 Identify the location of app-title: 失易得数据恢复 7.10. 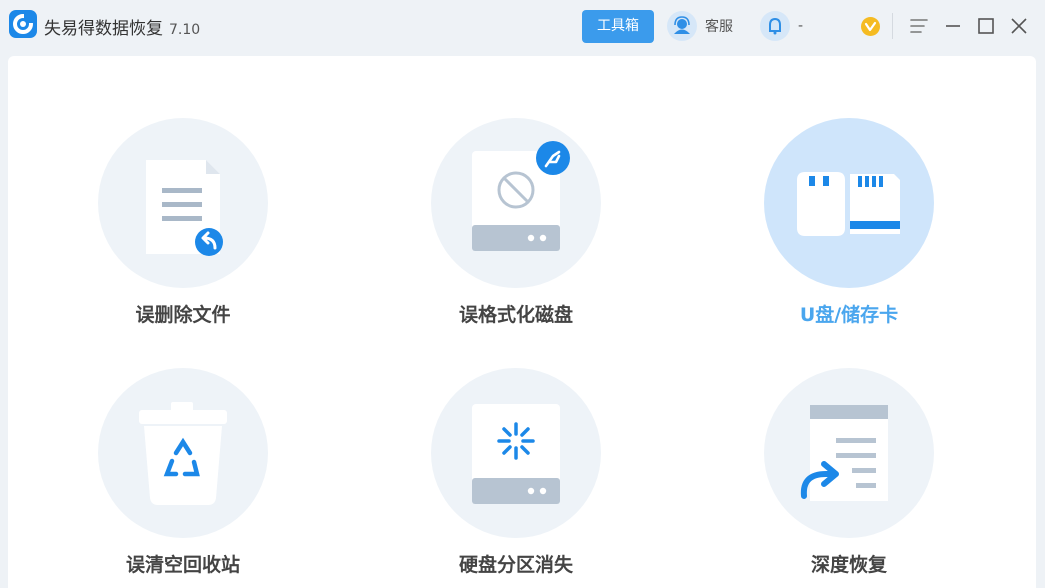
(122, 26).